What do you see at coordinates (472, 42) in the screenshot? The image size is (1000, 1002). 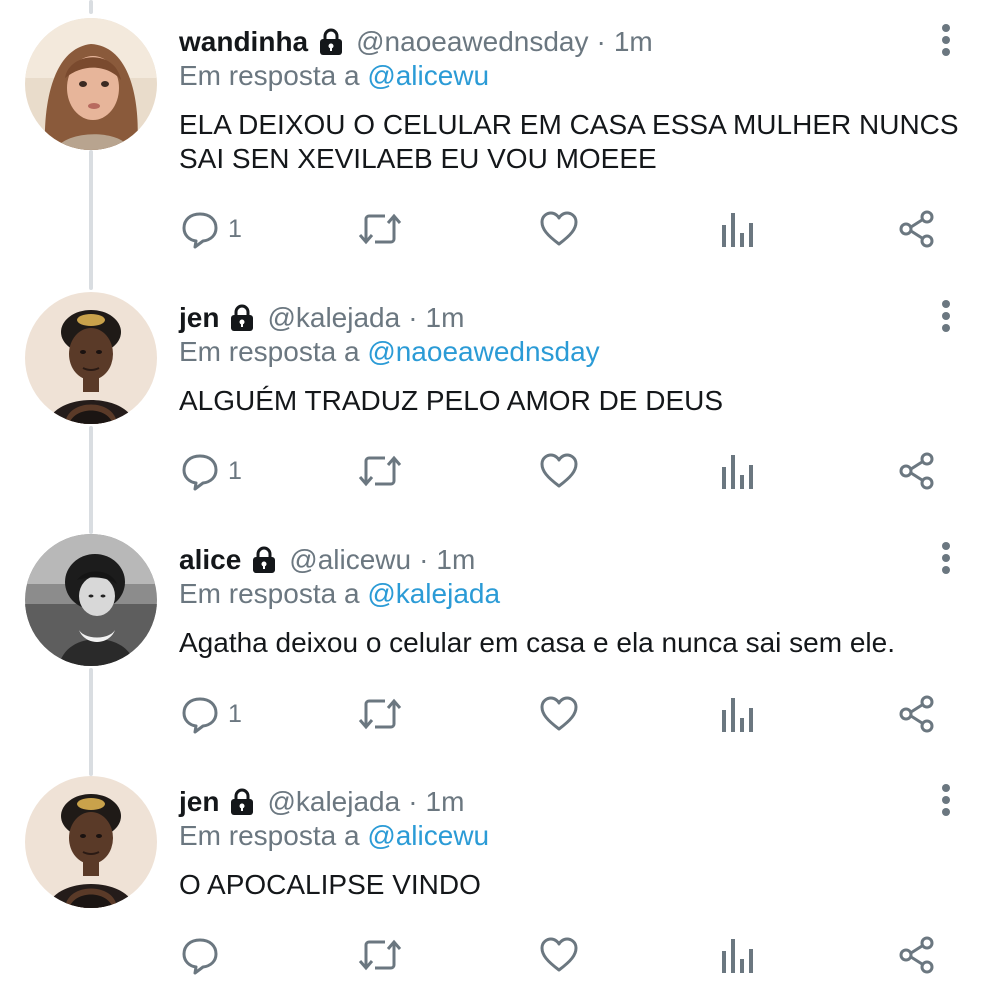 I see `user-handle: @naoeawednsday` at bounding box center [472, 42].